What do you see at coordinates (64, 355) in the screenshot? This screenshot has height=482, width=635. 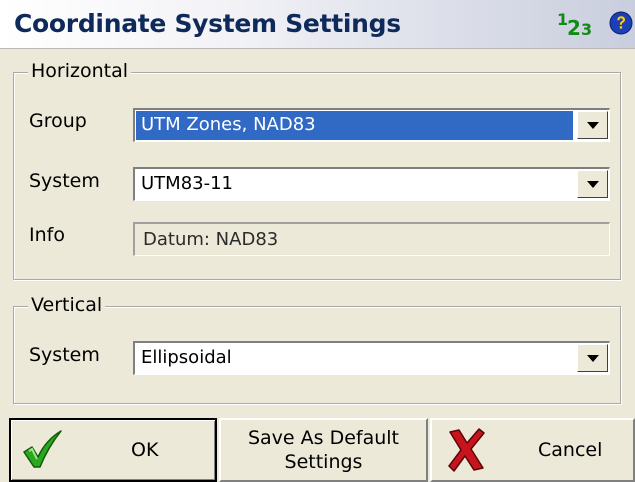 I see `vertical-system-label: System` at bounding box center [64, 355].